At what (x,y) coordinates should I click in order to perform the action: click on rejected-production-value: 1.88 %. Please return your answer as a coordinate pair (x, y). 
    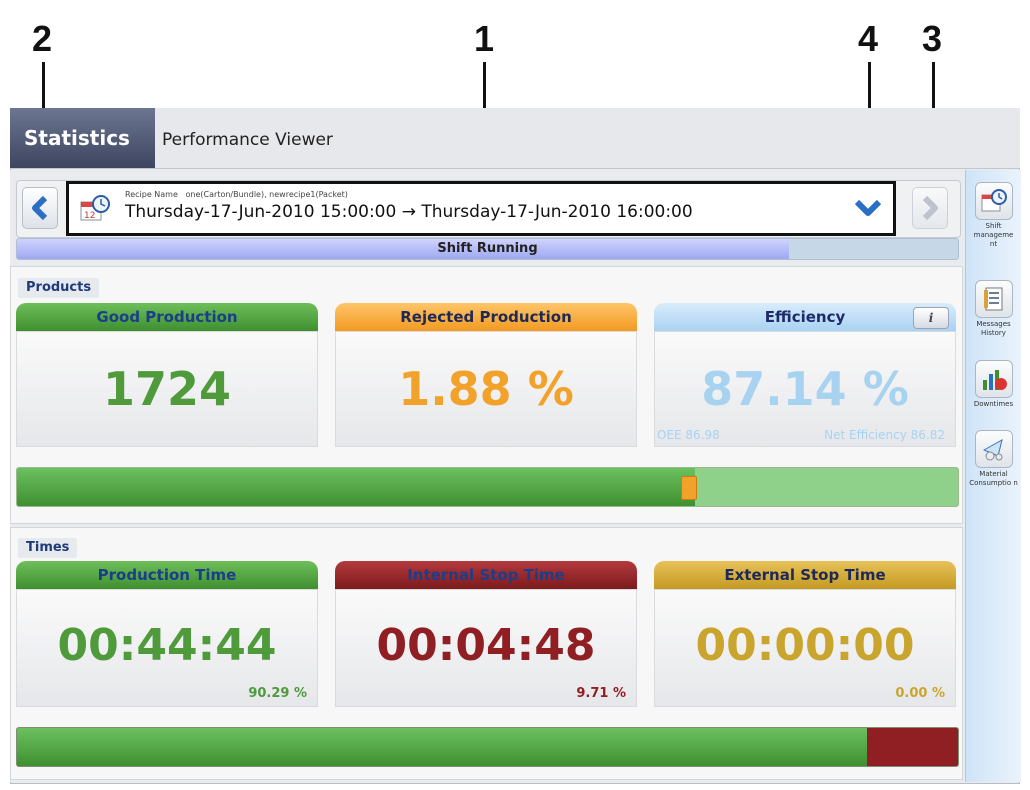
    Looking at the image, I should click on (486, 389).